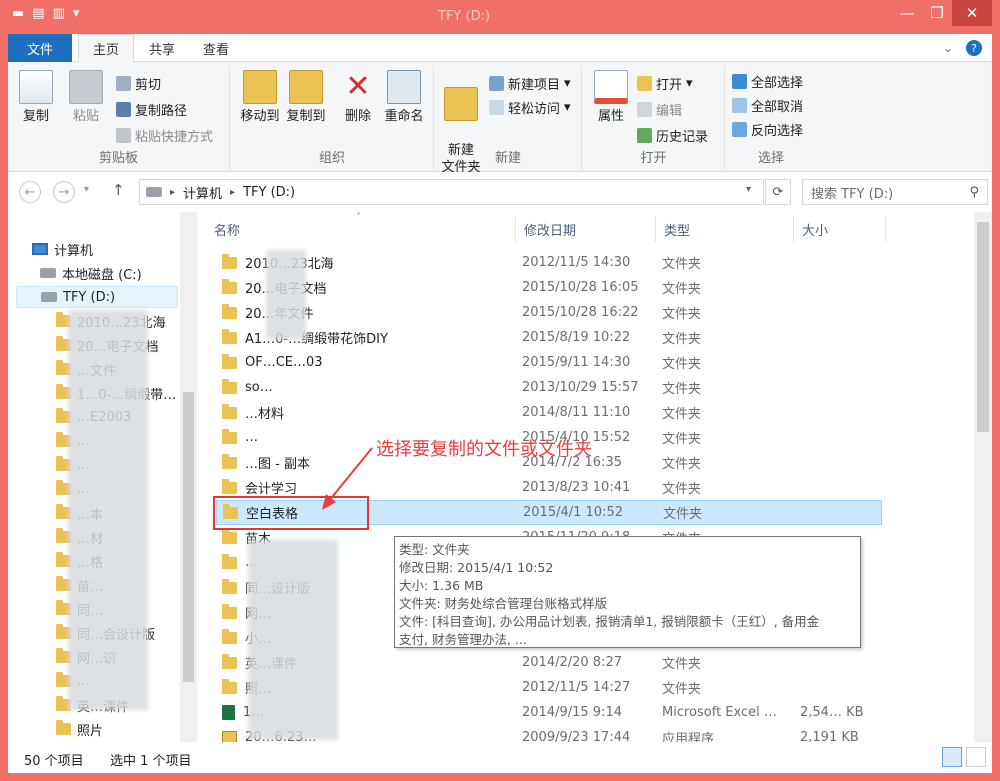  Describe the element at coordinates (500, 48) in the screenshot. I see `ribbon-tabs: 文件 主页 共享 查看 ⌄ ?` at that location.